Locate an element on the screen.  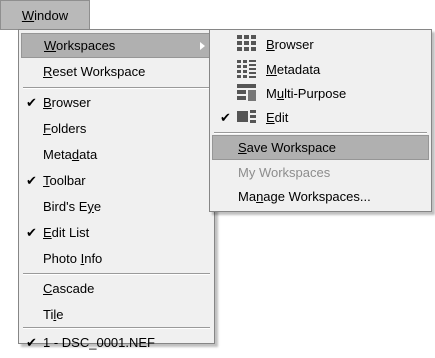
menu-item-metadata-label: Metadata is located at coordinates (70, 154).